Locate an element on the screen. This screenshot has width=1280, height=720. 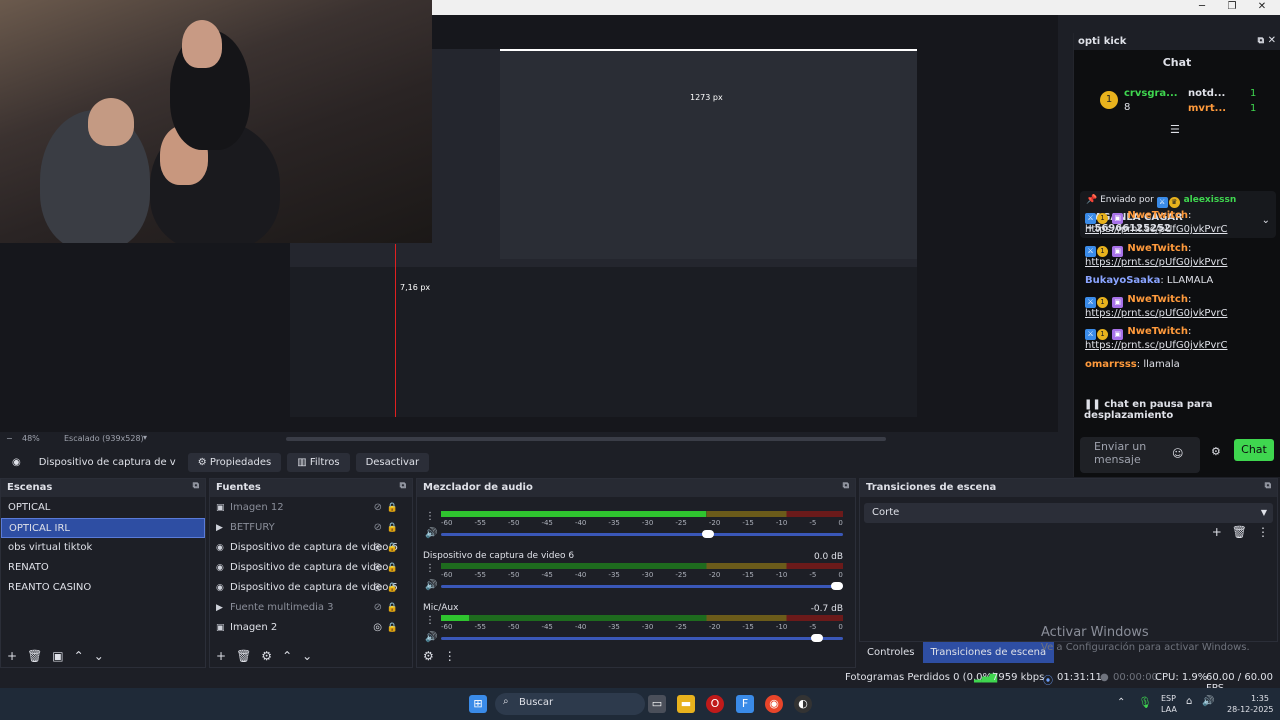
source-item: ◉ Dispositivo de captura de video 6 ◎ 🔒 is located at coordinates (311, 548).